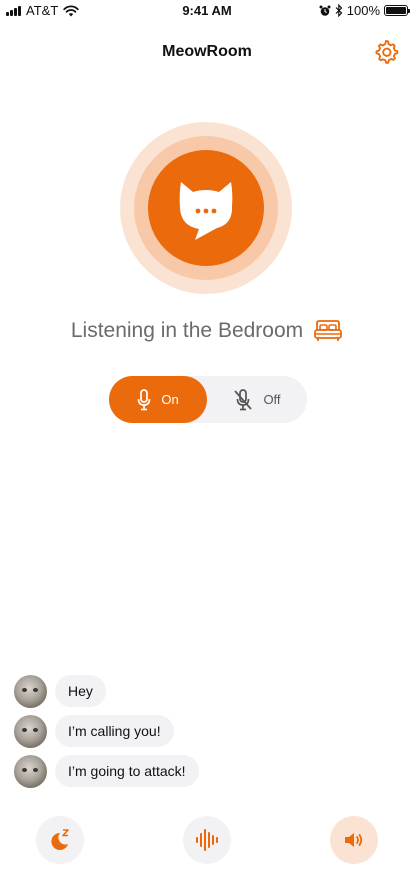 The width and height of the screenshot is (414, 896). I want to click on message-bubble: I’m calling you!, so click(114, 731).